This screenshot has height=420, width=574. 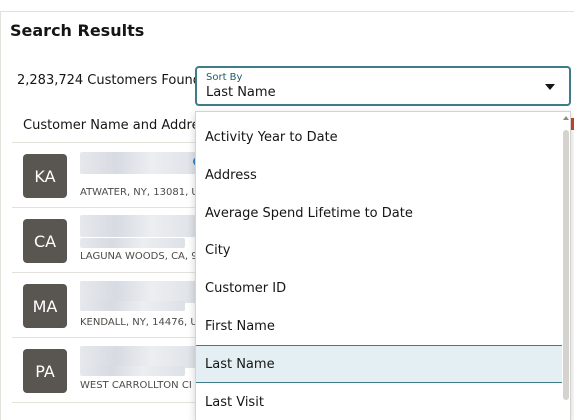 I want to click on table-row: PA WEST CARROLLTON CI, so click(x=107, y=370).